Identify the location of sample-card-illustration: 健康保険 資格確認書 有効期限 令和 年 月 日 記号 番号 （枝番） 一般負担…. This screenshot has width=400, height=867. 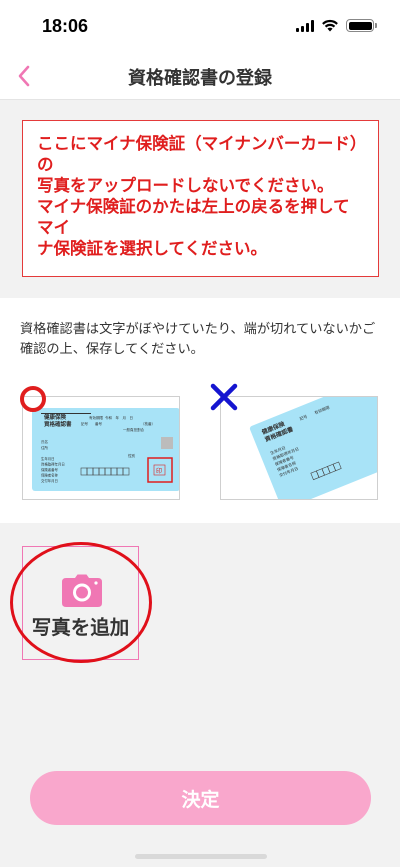
(105, 449).